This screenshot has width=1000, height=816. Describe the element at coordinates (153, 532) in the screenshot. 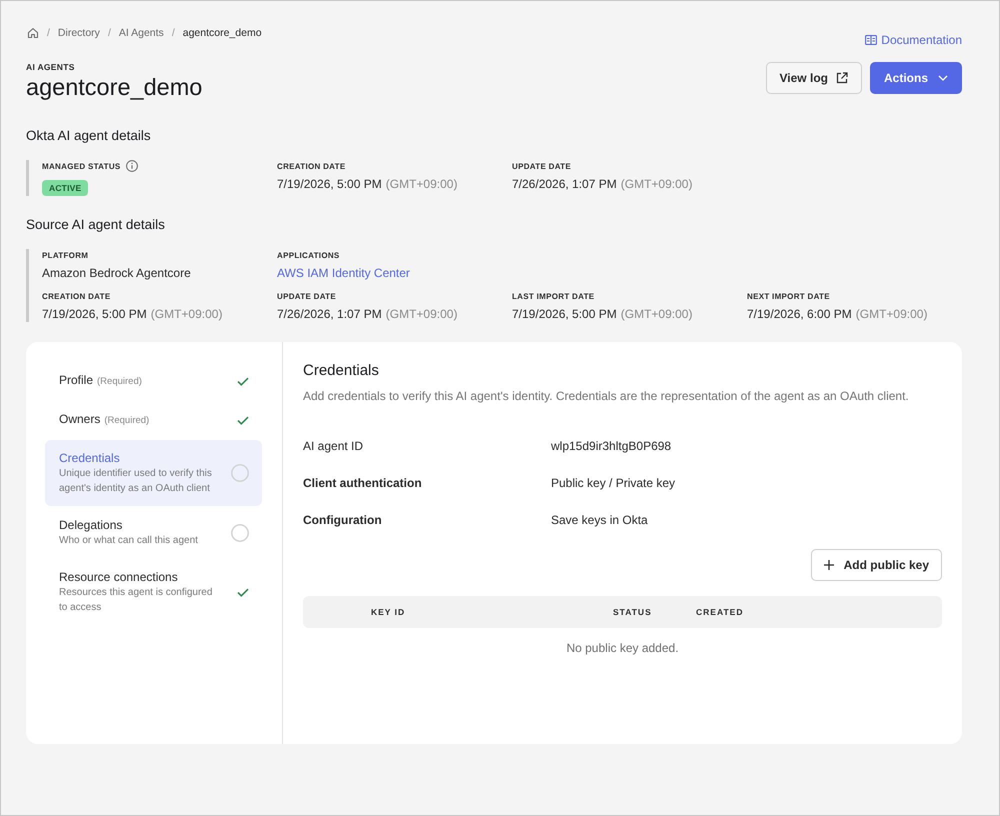

I see `step-nav-item: Delegations Who or what can call this agent` at that location.